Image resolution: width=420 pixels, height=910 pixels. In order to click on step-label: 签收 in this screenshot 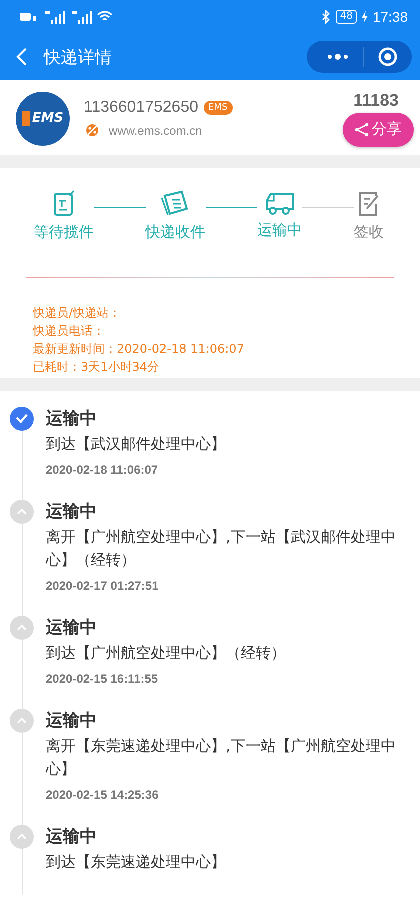, I will do `click(369, 232)`.